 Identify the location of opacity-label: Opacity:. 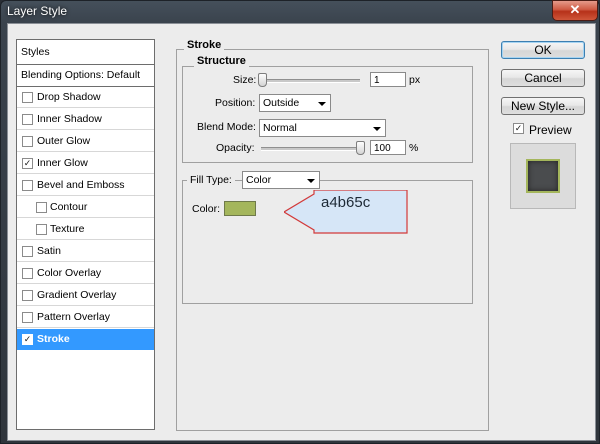
(235, 148).